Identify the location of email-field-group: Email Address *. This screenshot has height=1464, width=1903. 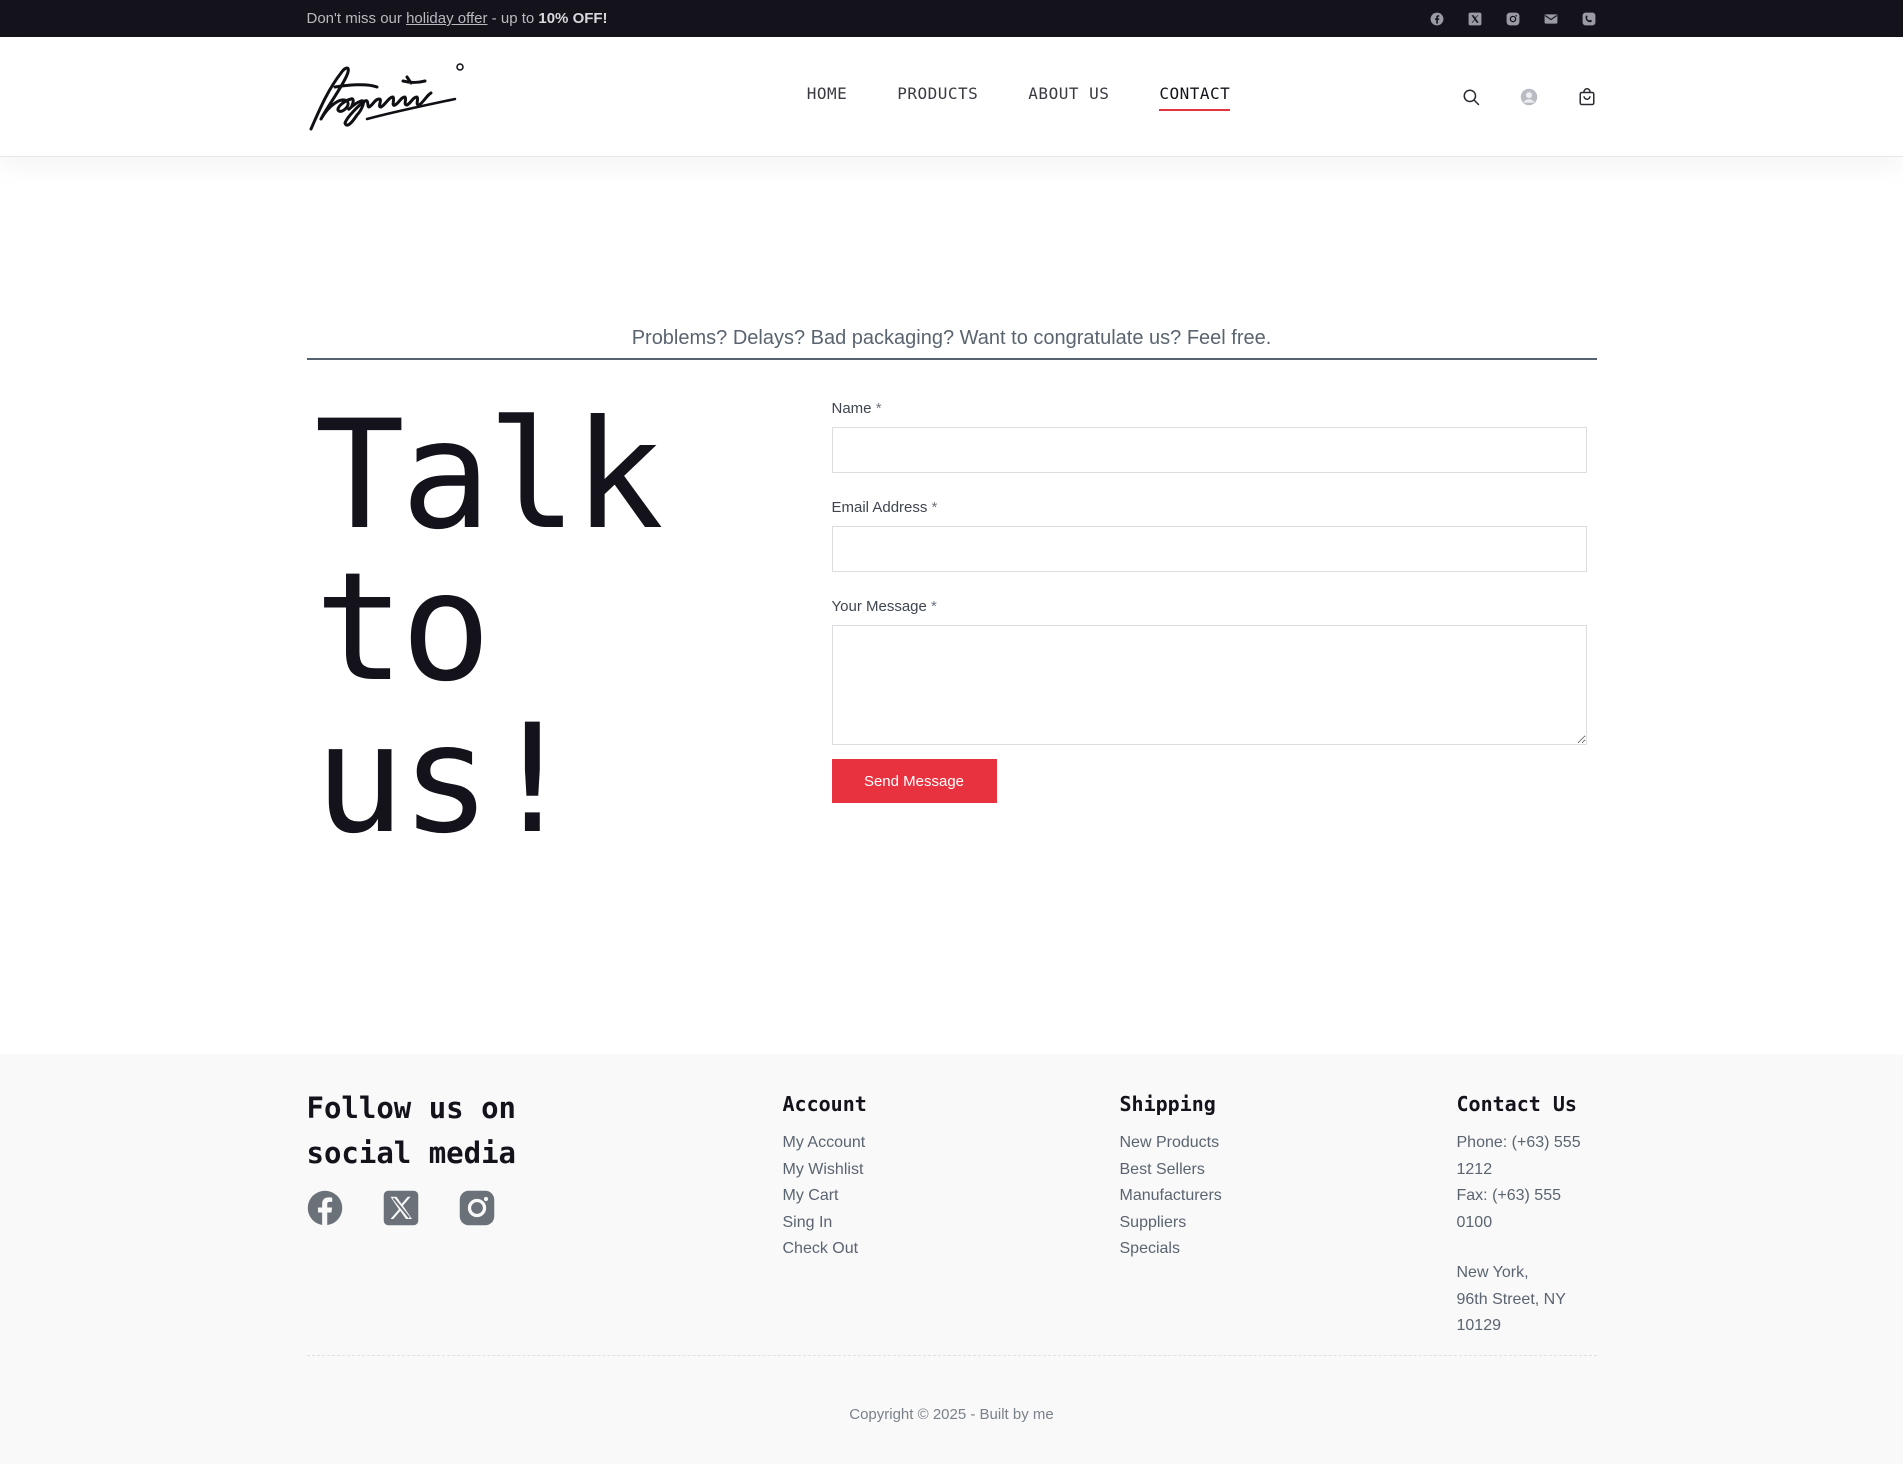
(1214, 535).